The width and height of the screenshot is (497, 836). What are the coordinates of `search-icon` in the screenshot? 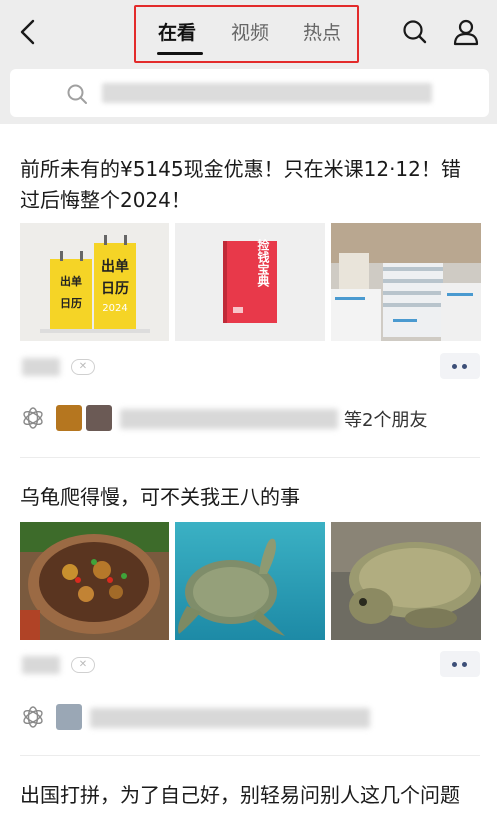 It's located at (415, 32).